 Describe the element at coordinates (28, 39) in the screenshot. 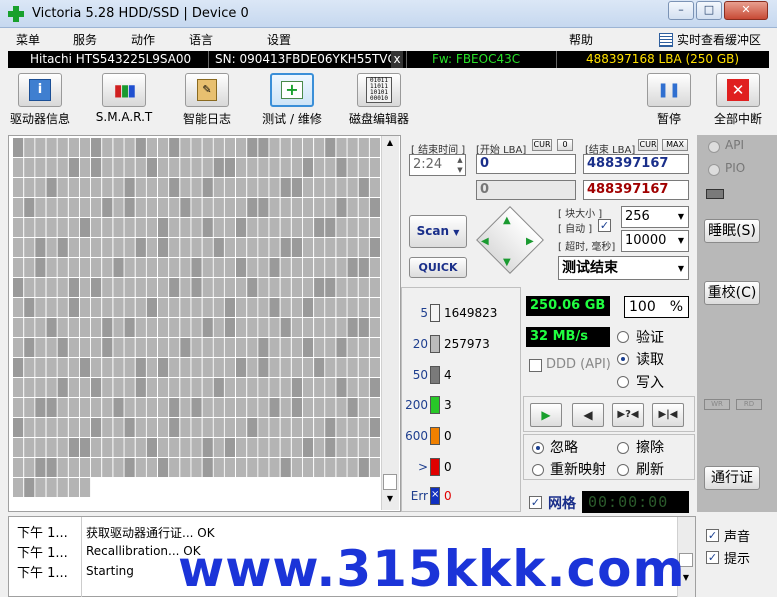

I see `menu-item-menu: 菜单` at that location.